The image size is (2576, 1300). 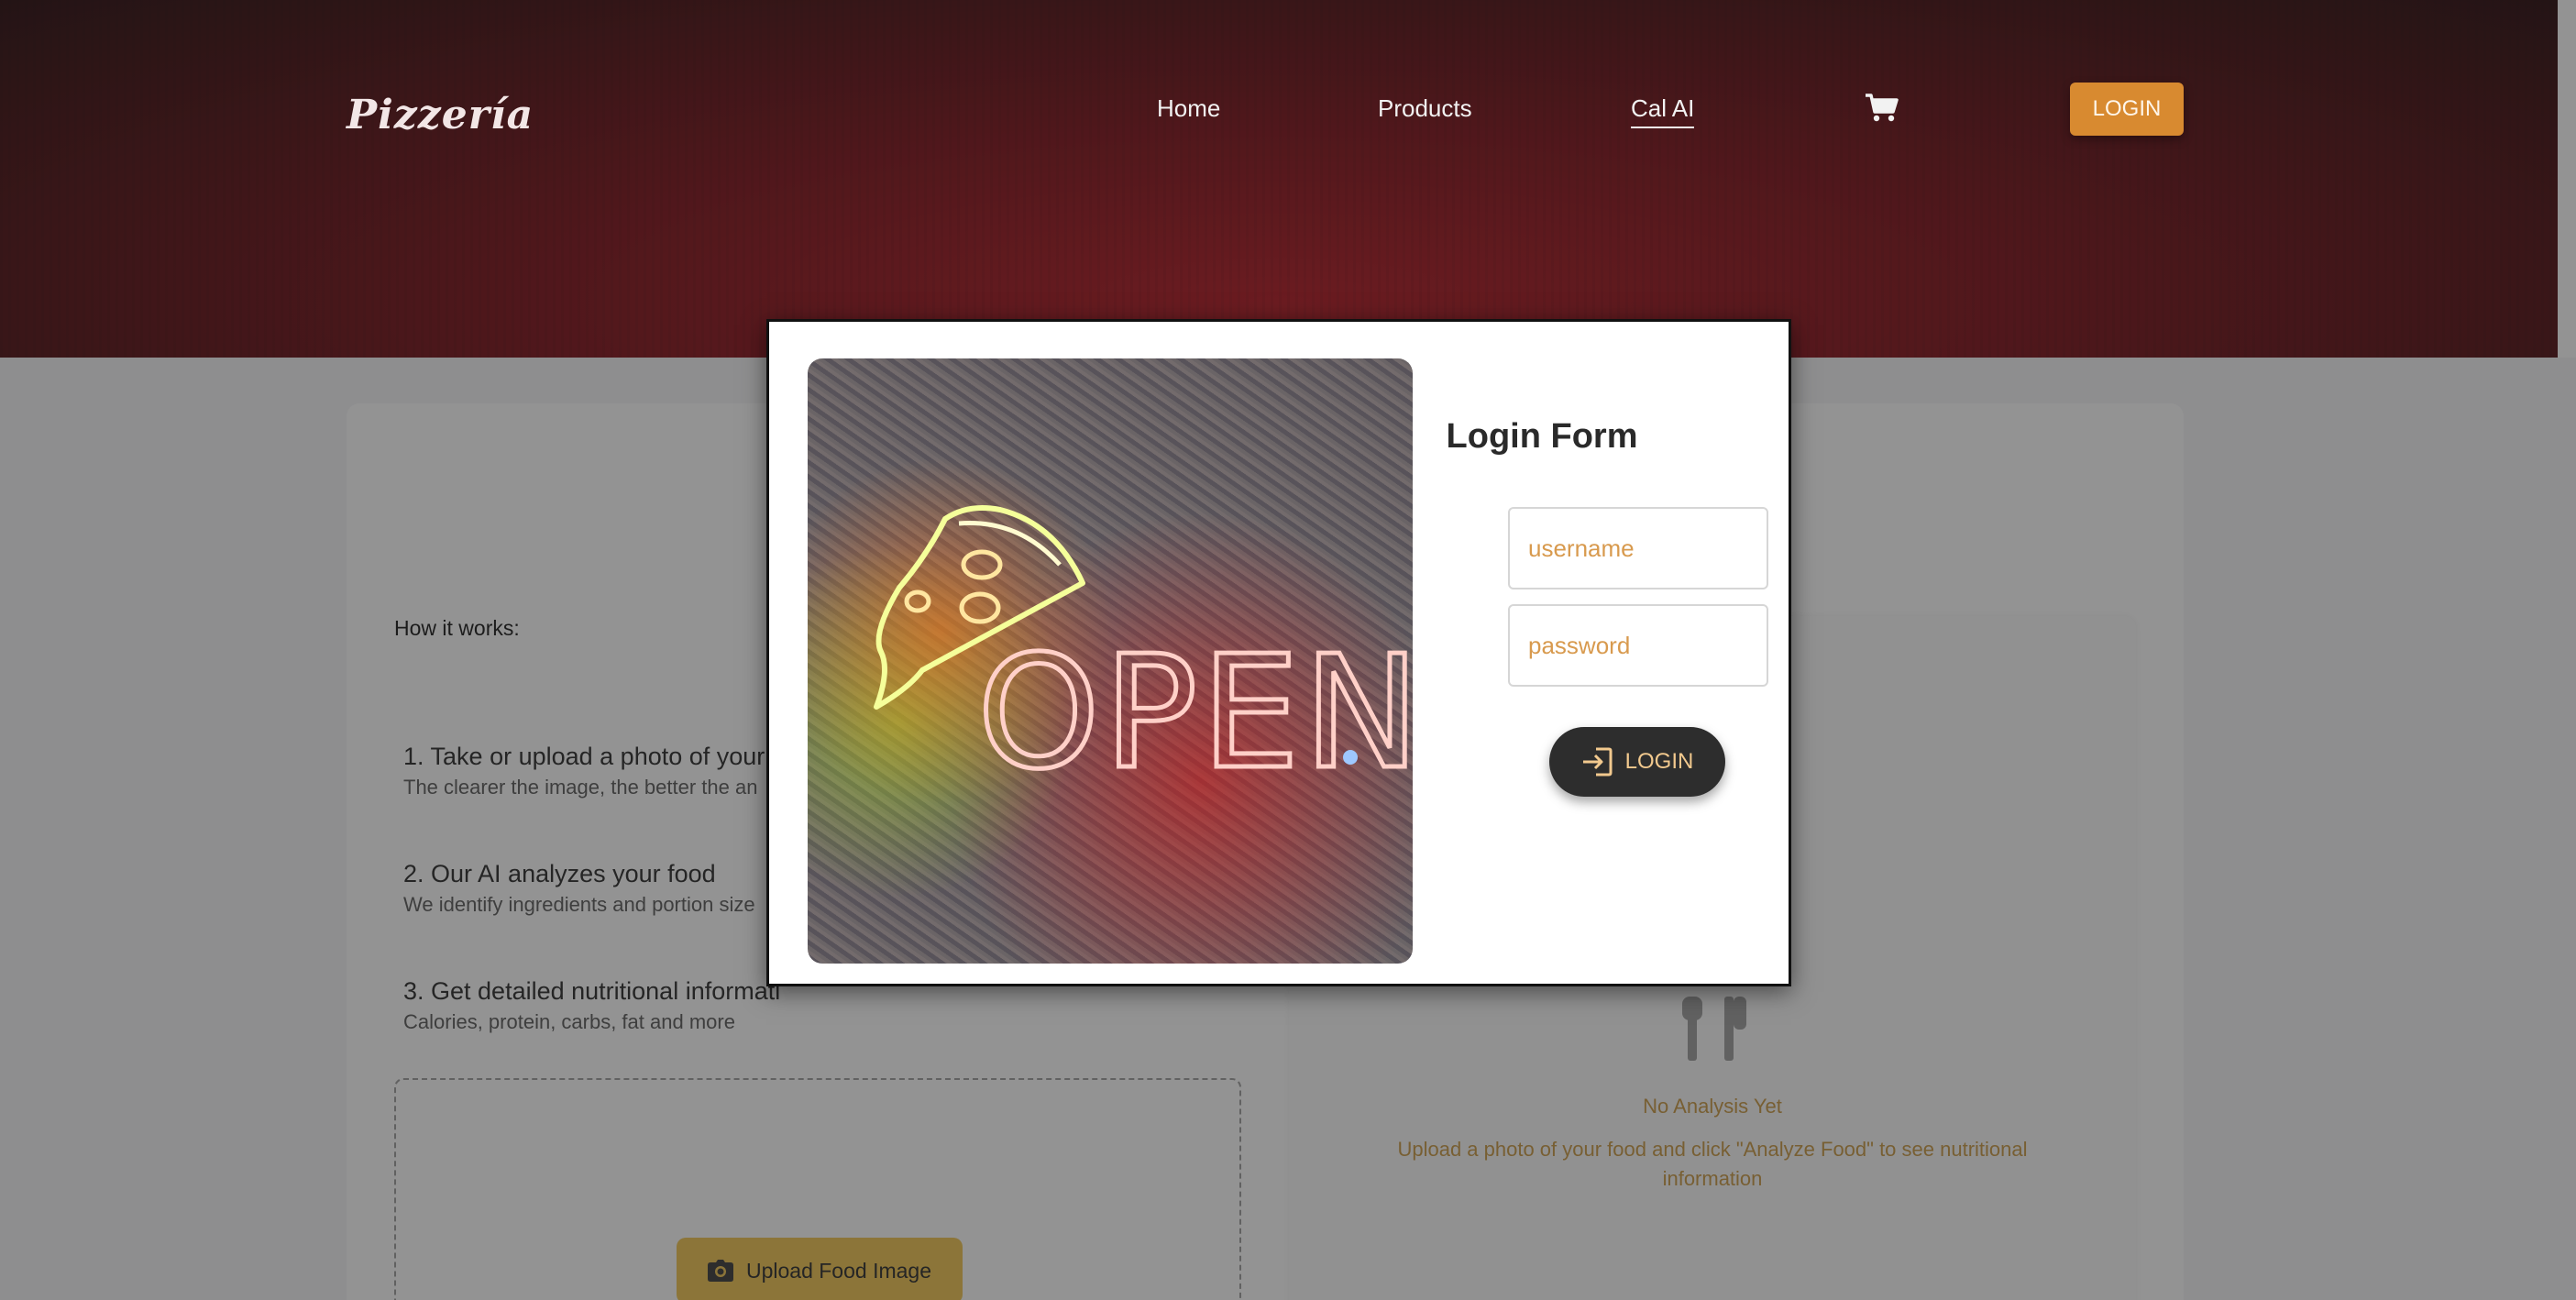 What do you see at coordinates (1425, 108) in the screenshot?
I see `nav-products: Products` at bounding box center [1425, 108].